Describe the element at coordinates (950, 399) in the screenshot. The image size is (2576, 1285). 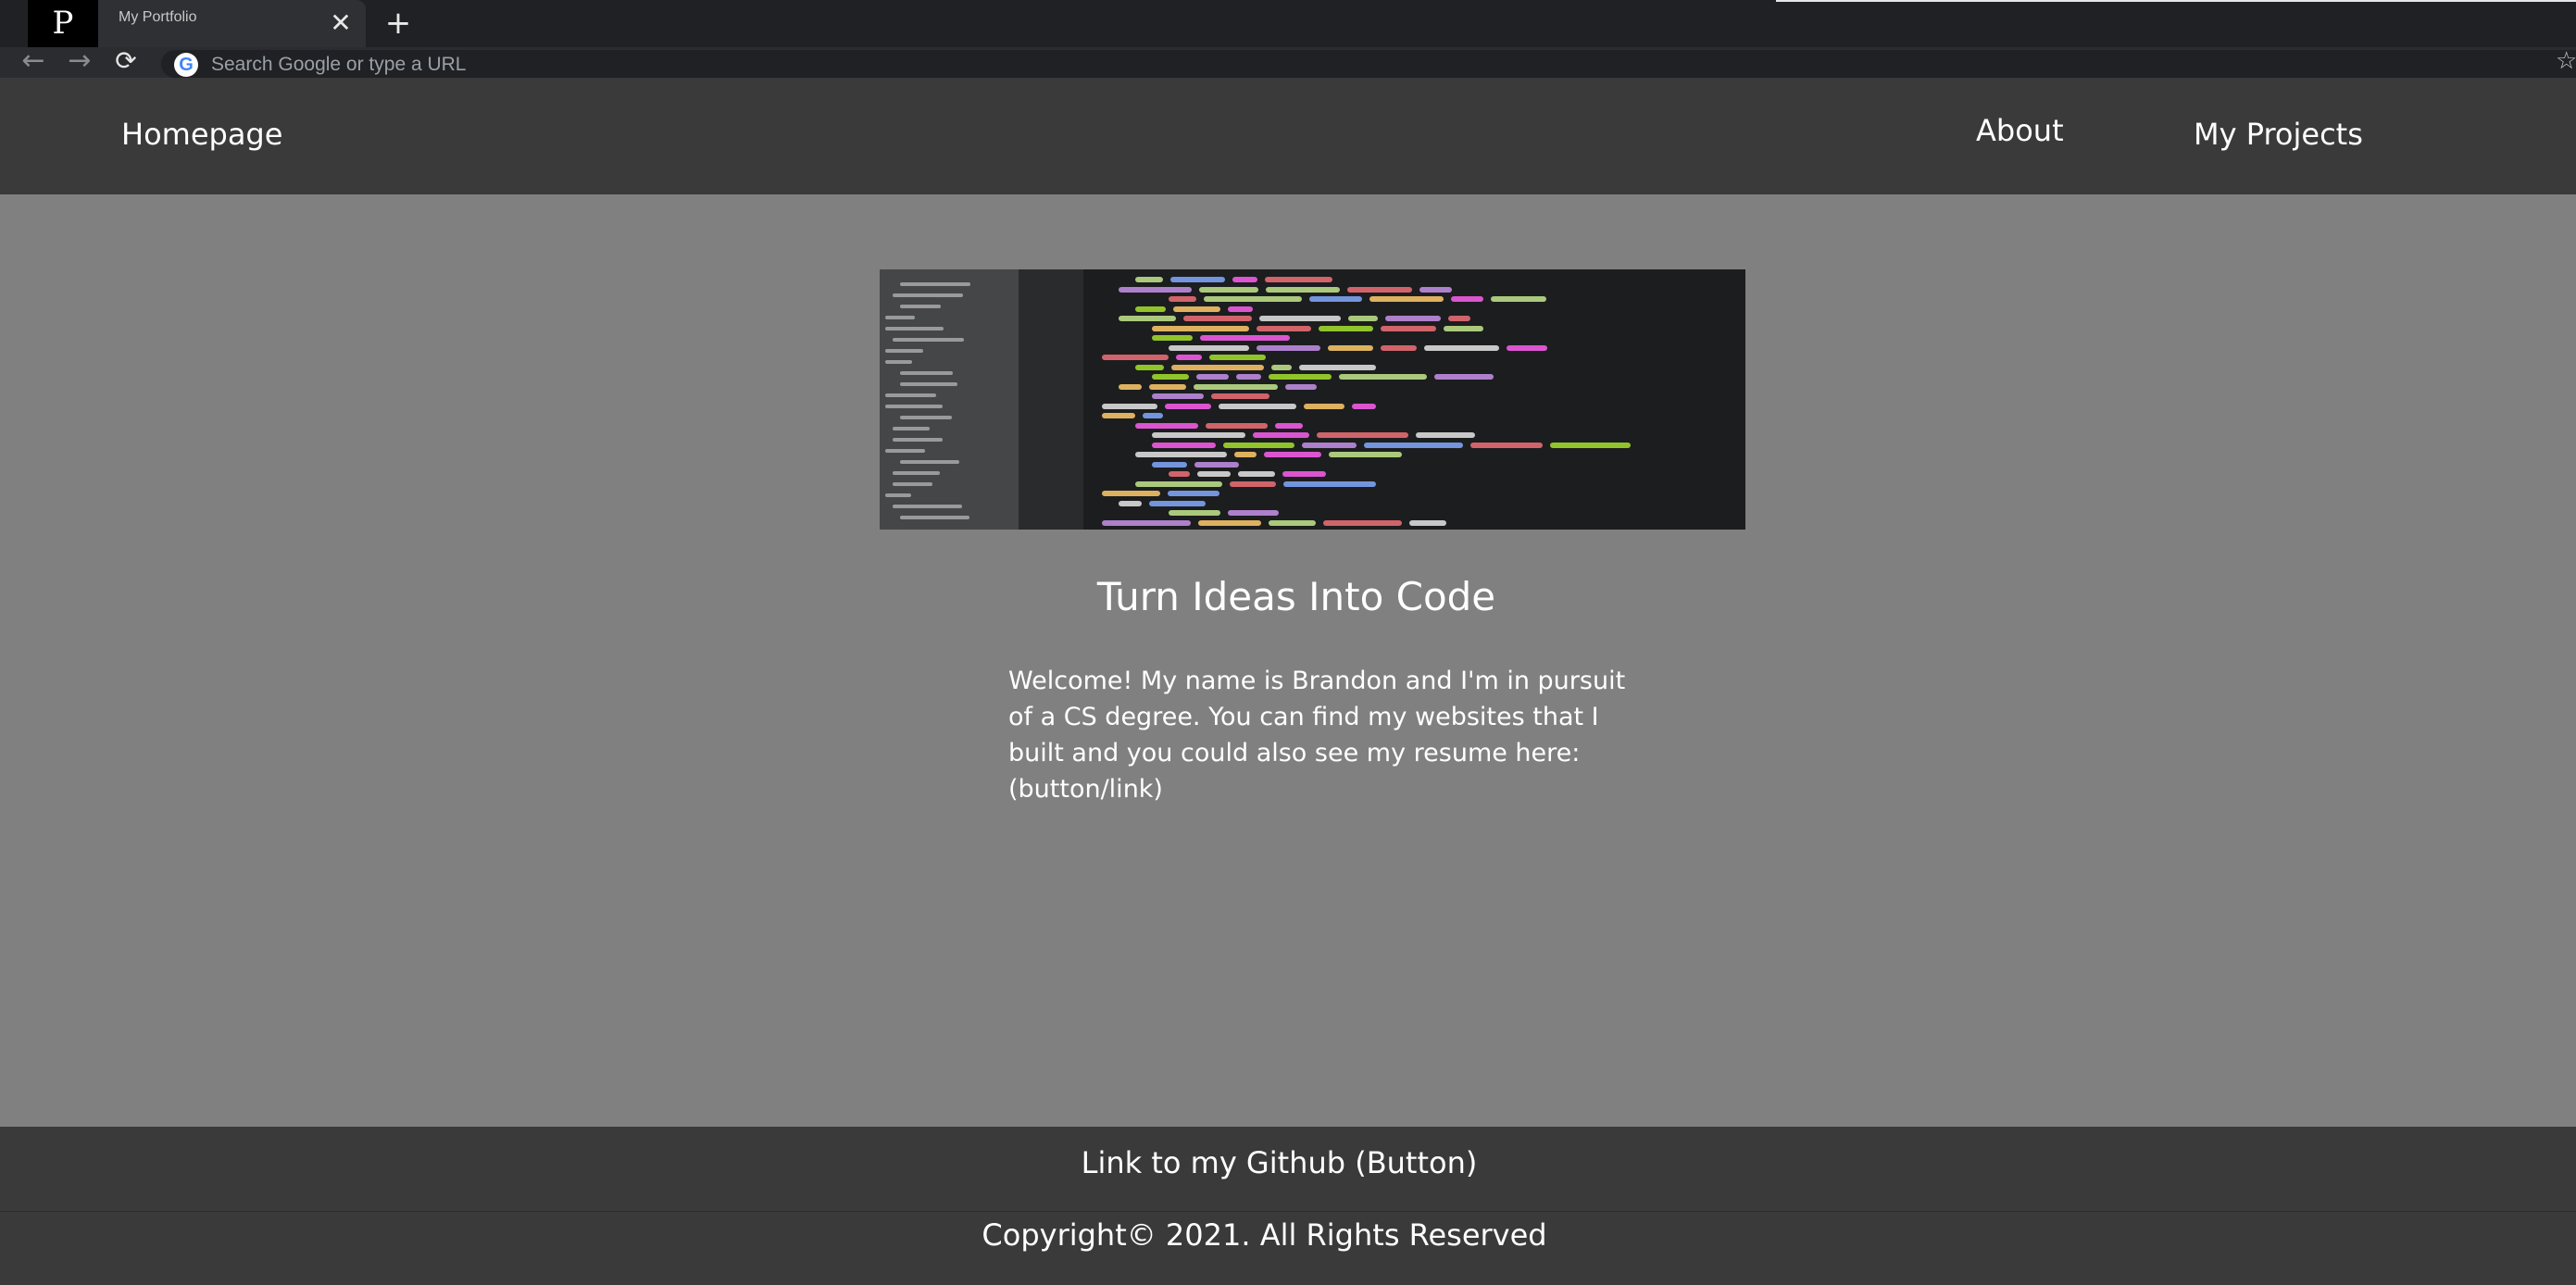
I see `hero-editor-sidebar` at that location.